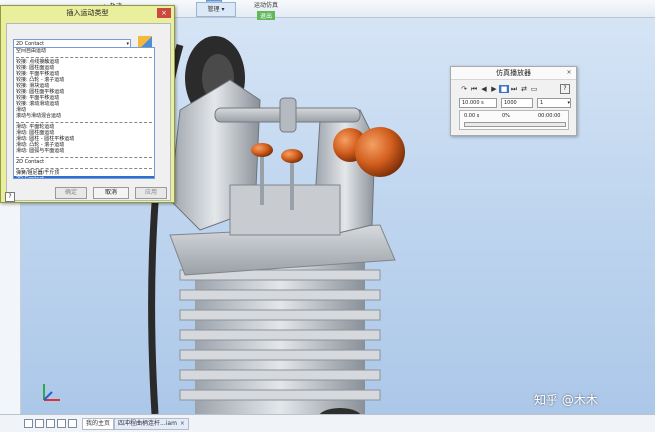  I want to click on watermark-text: 知乎 @木木, so click(566, 400).